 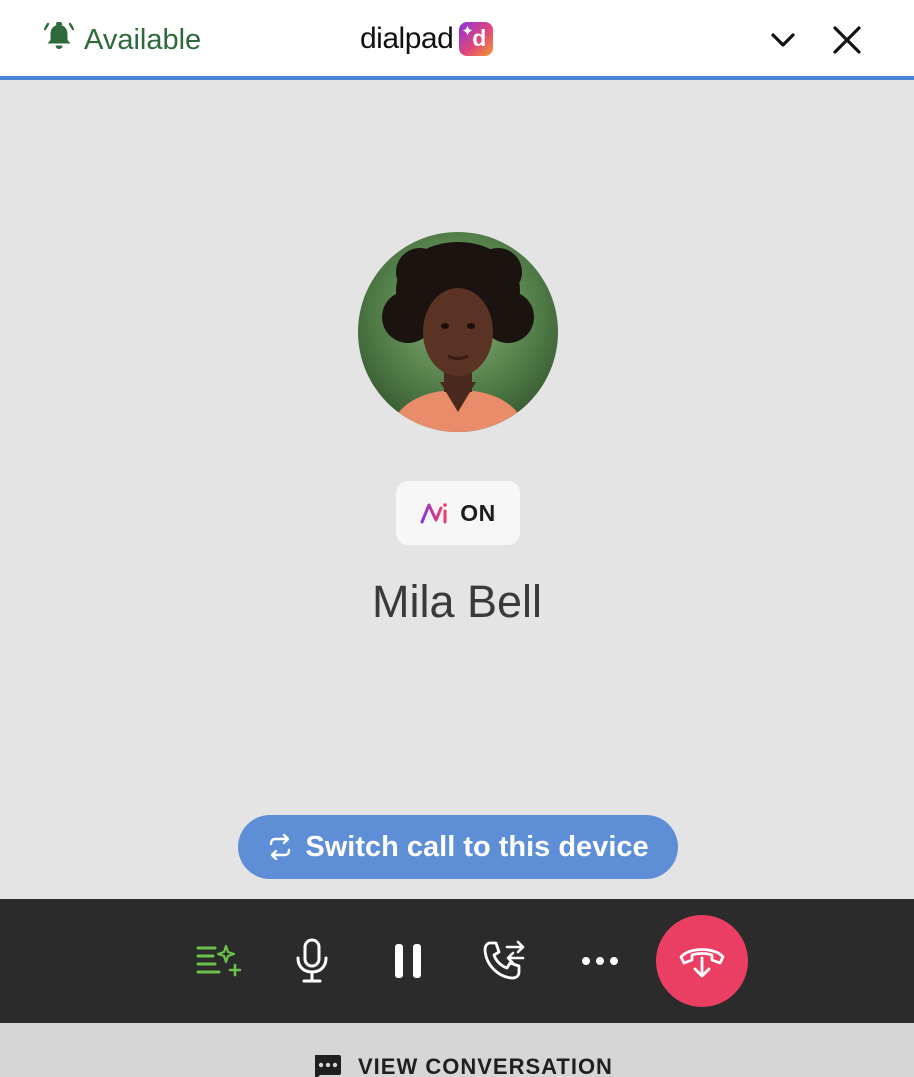 I want to click on switch-device-button: Switch call to this device, so click(x=458, y=847).